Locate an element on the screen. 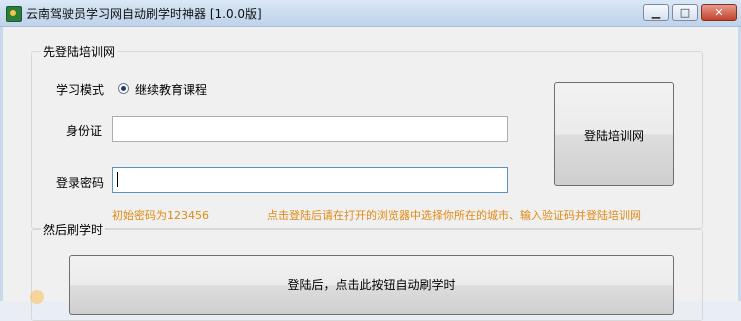  study-mode-label: 学习模式 is located at coordinates (80, 90).